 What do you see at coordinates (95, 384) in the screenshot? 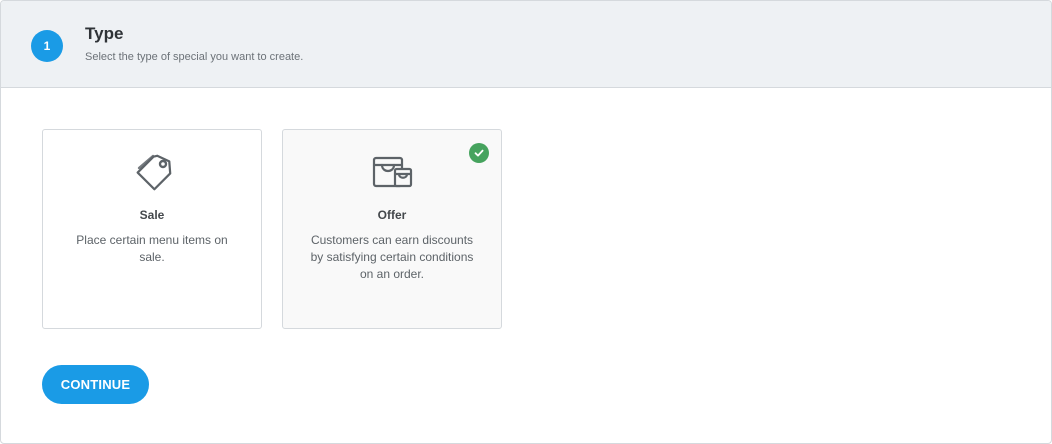
I see `continue-button: CONTINUE` at bounding box center [95, 384].